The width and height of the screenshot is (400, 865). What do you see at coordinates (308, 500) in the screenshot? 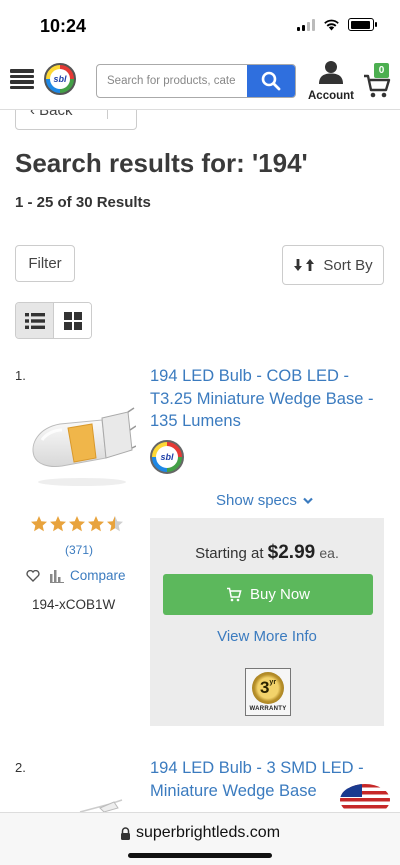
I see `chevron-down-icon` at bounding box center [308, 500].